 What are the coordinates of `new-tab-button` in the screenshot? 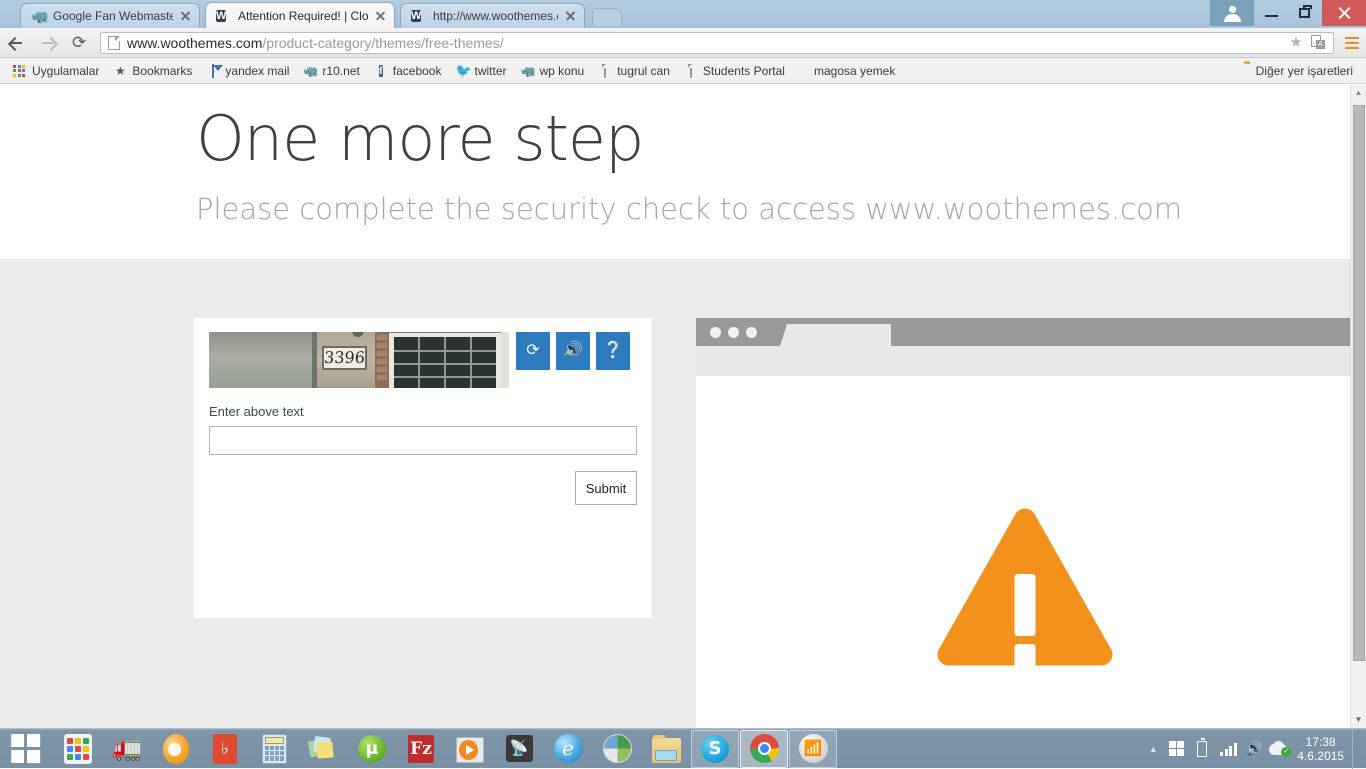 It's located at (607, 17).